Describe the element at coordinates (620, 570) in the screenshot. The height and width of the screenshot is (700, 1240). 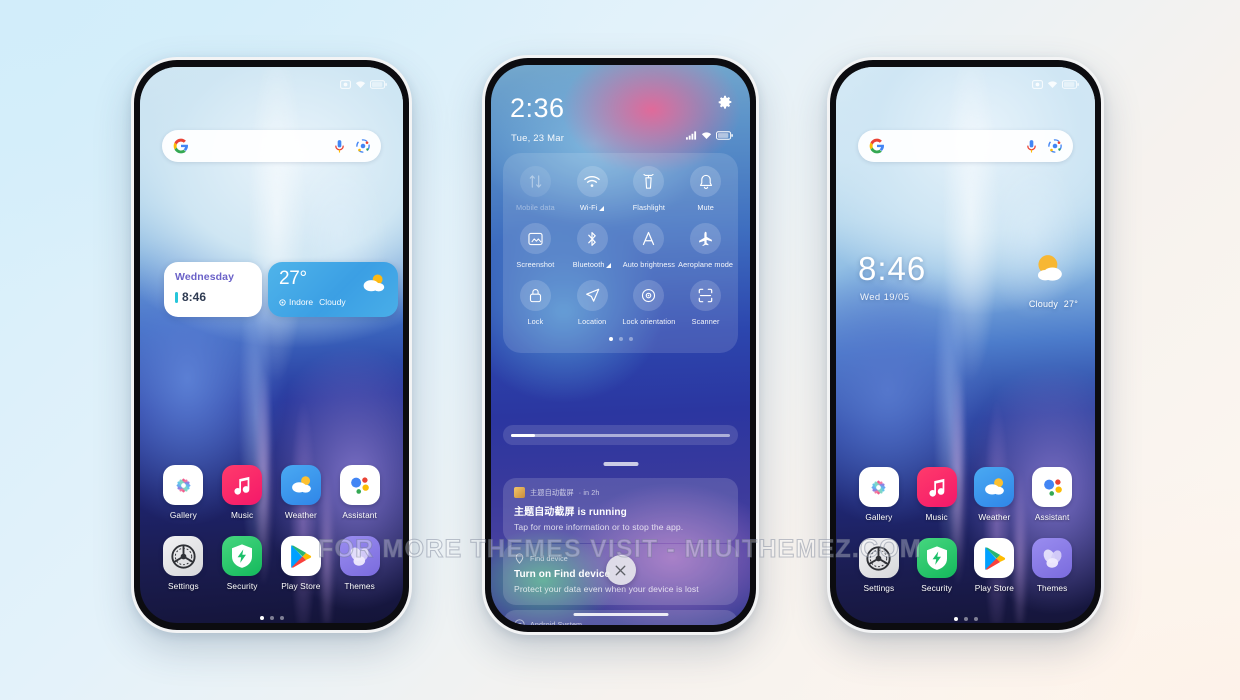
I see `clear-all-notifications-button` at that location.